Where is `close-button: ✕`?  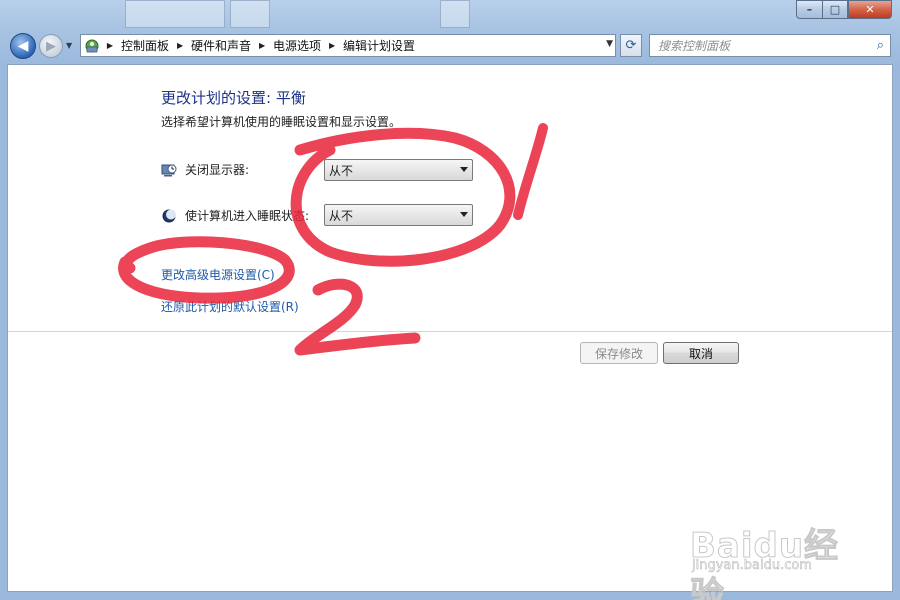
close-button: ✕ is located at coordinates (870, 9).